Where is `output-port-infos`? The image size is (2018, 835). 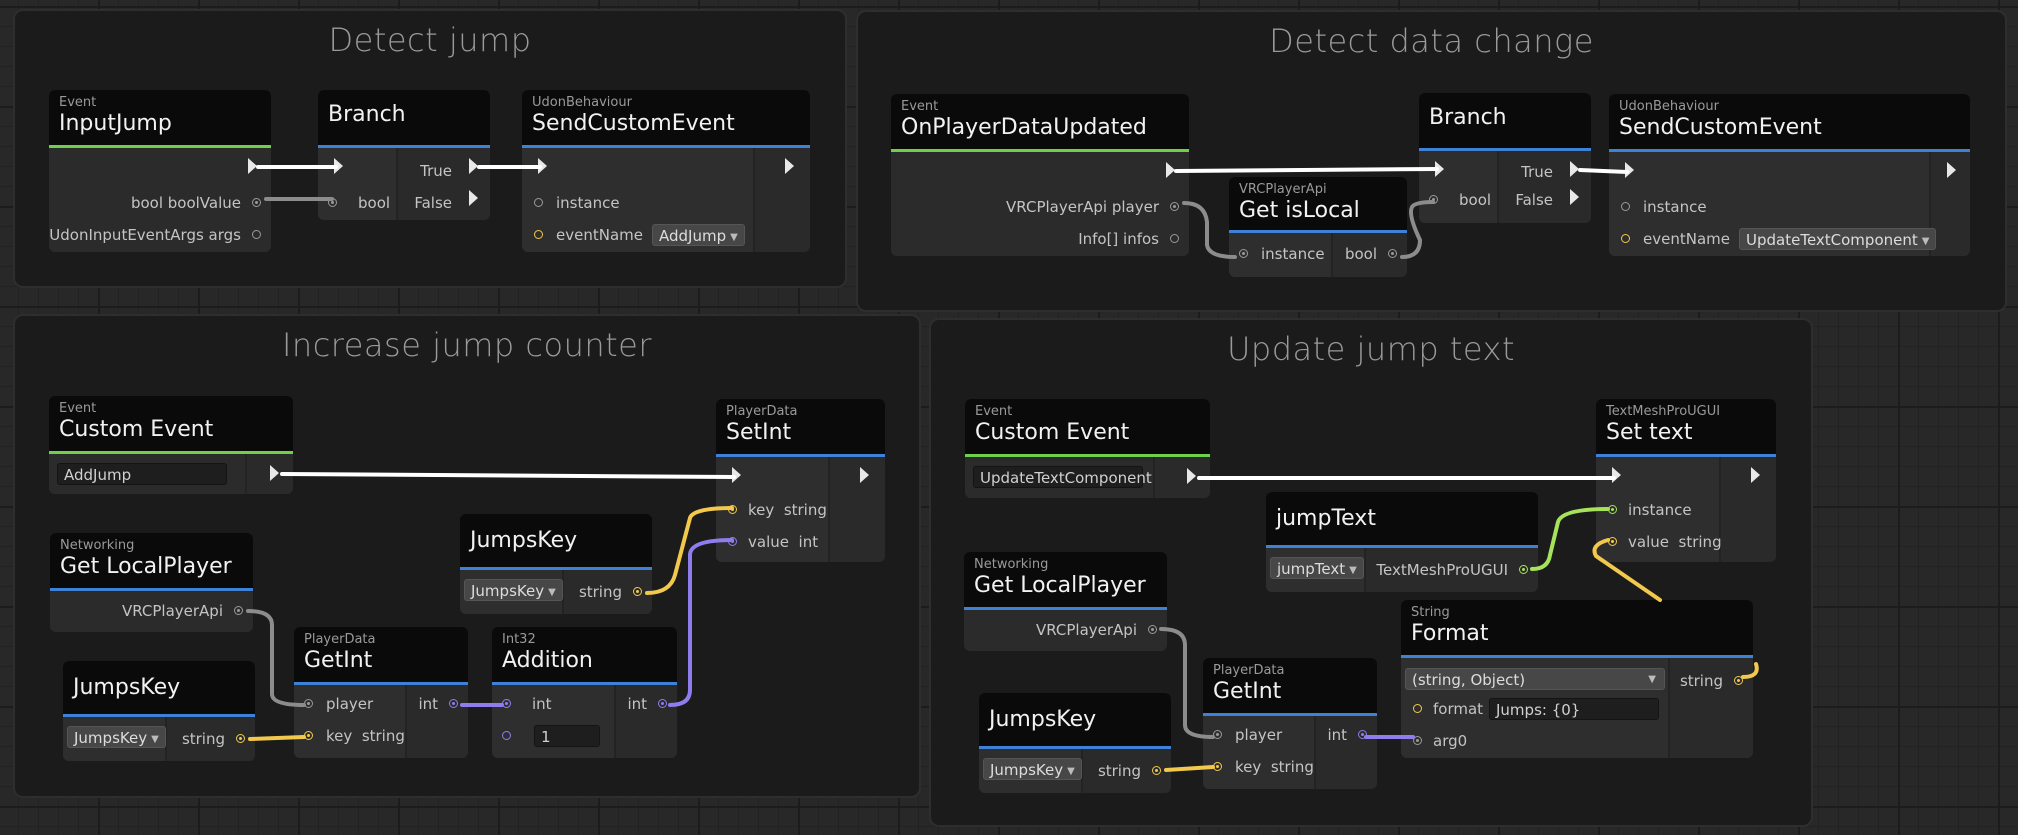 output-port-infos is located at coordinates (1174, 238).